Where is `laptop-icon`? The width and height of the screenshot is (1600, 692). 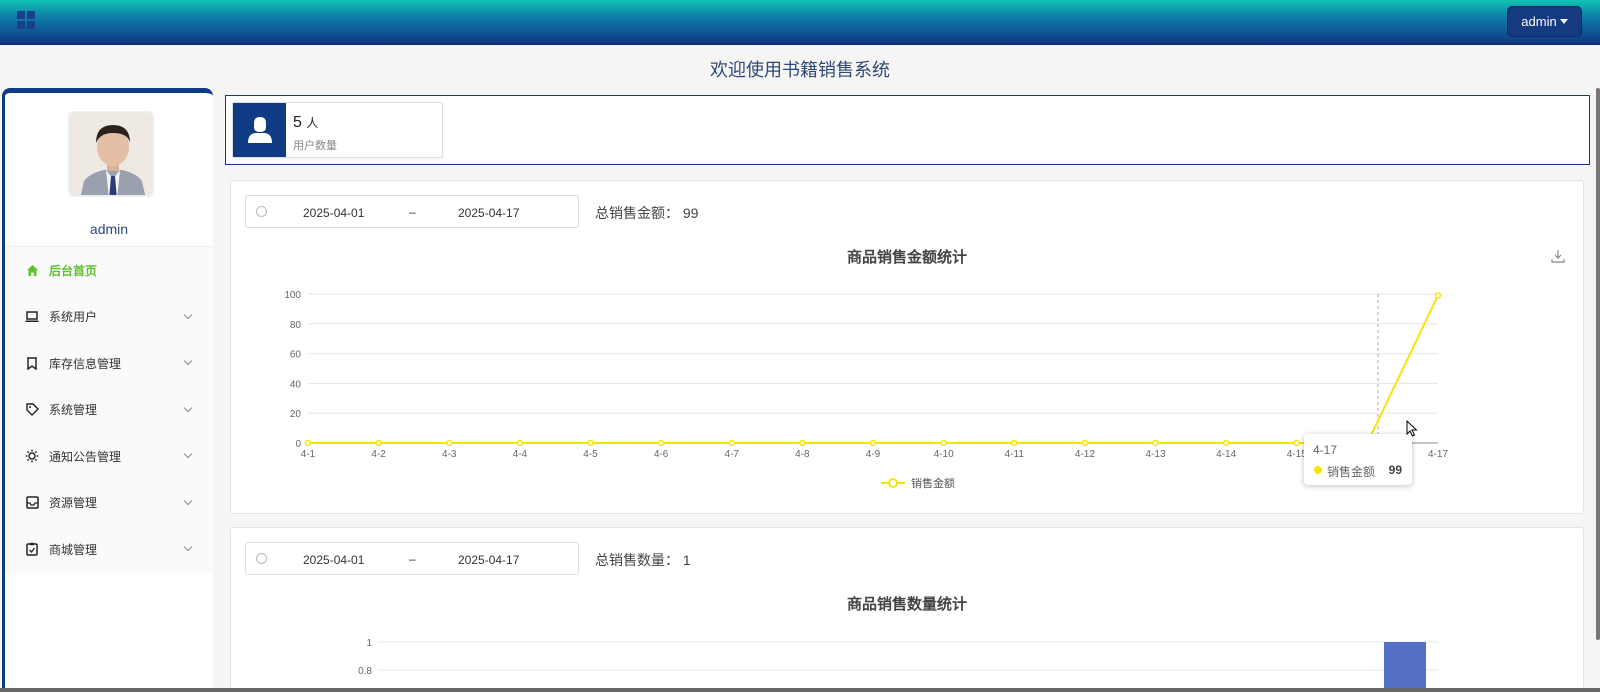
laptop-icon is located at coordinates (32, 317).